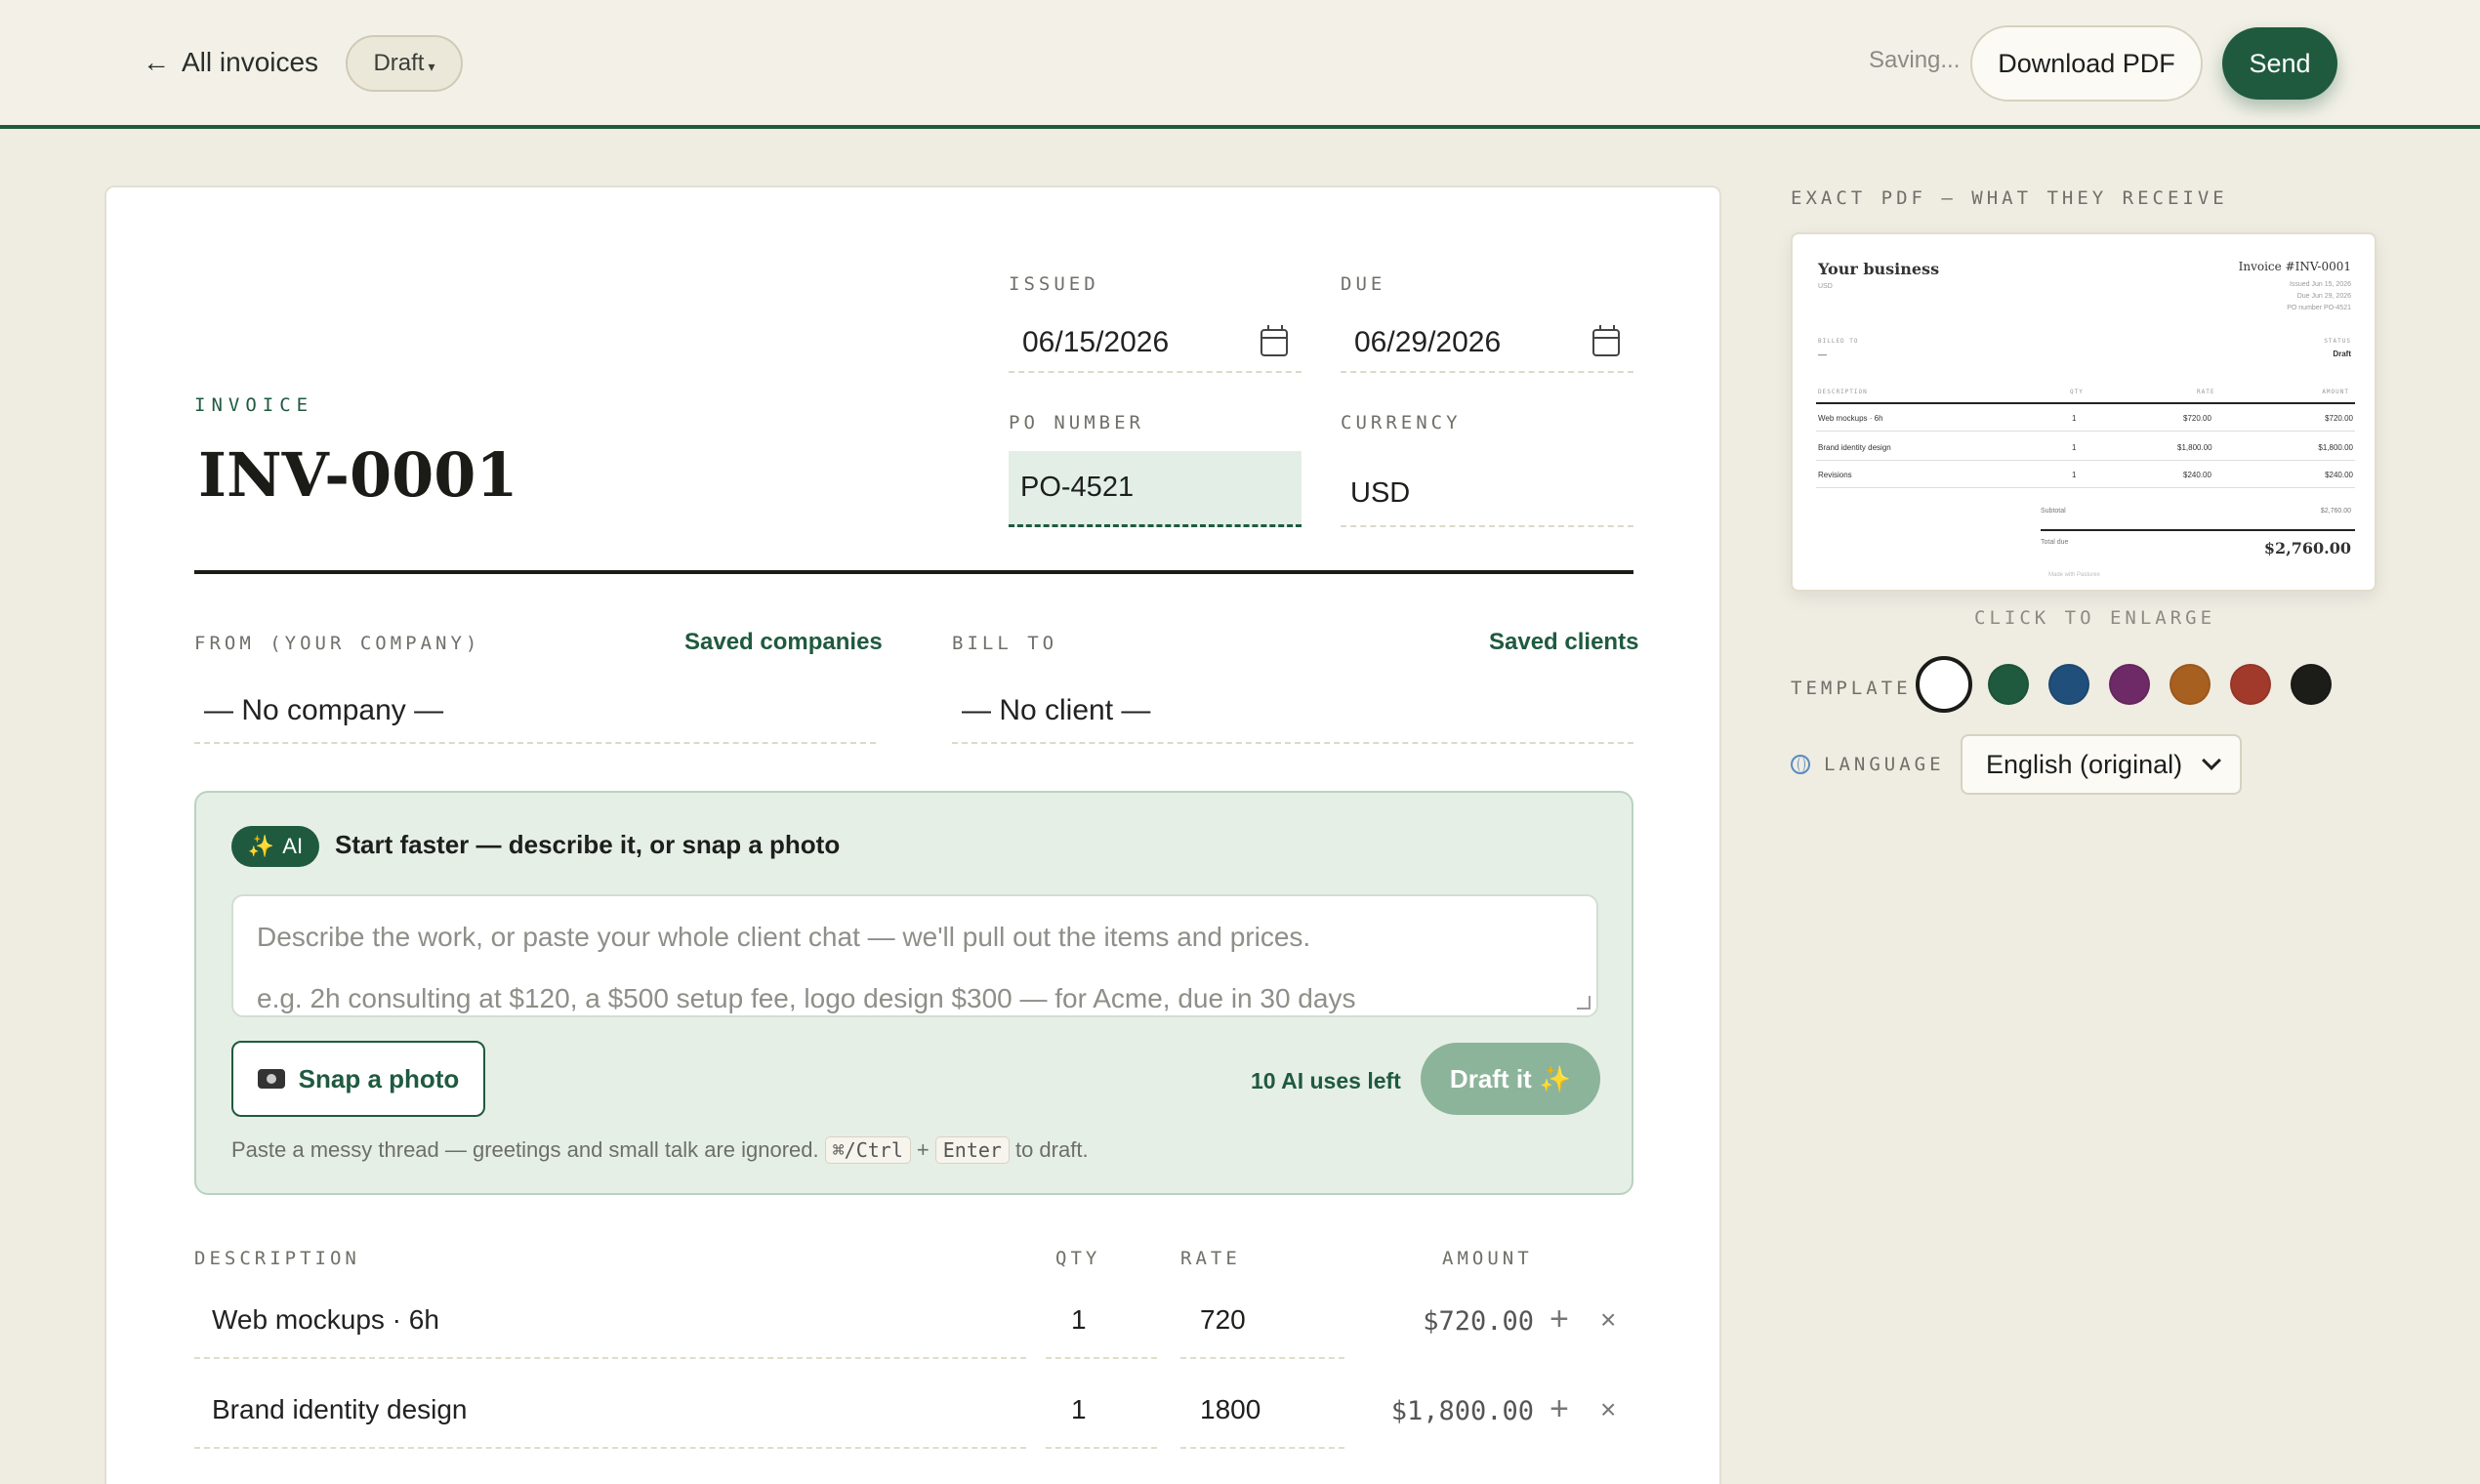  I want to click on chevron-down-icon, so click(2211, 761).